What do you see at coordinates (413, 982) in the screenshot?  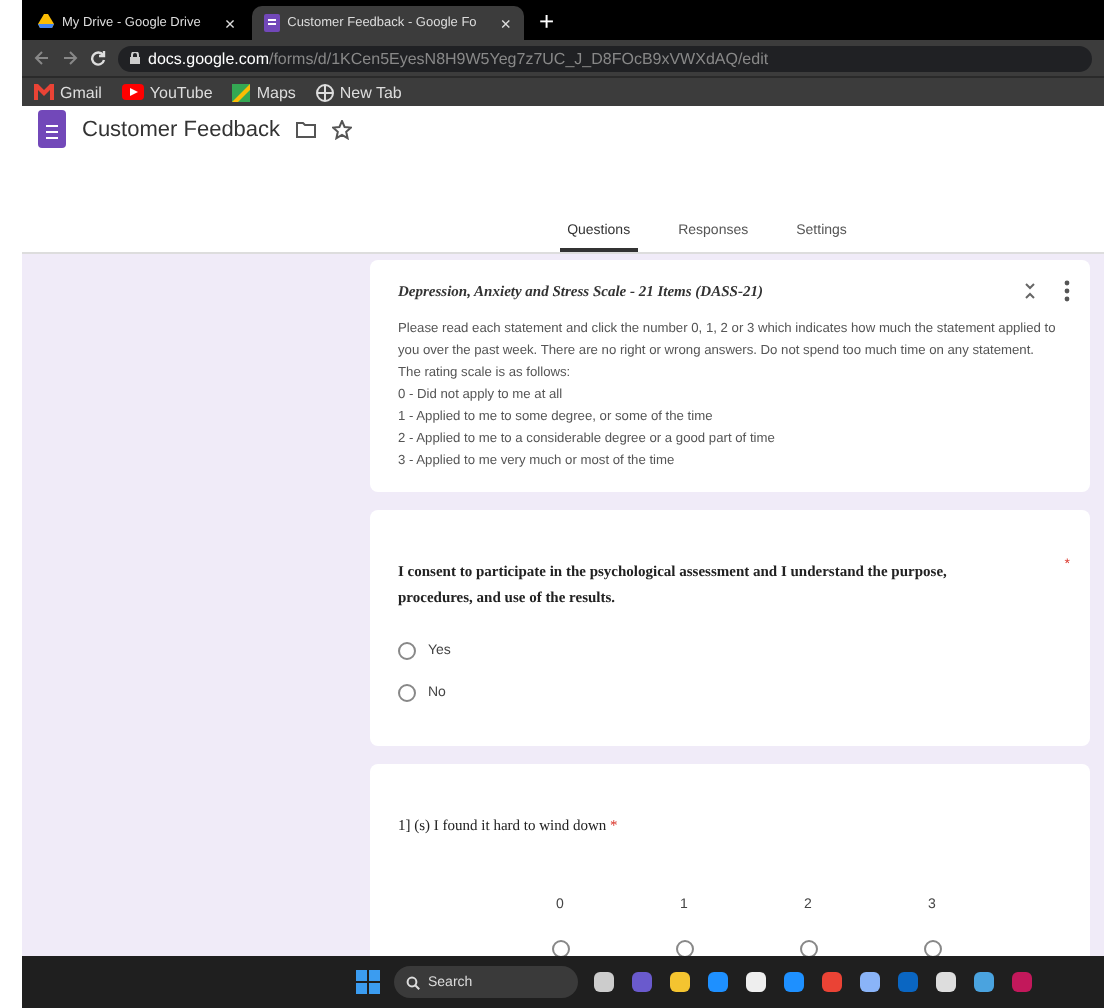 I see `search-icon` at bounding box center [413, 982].